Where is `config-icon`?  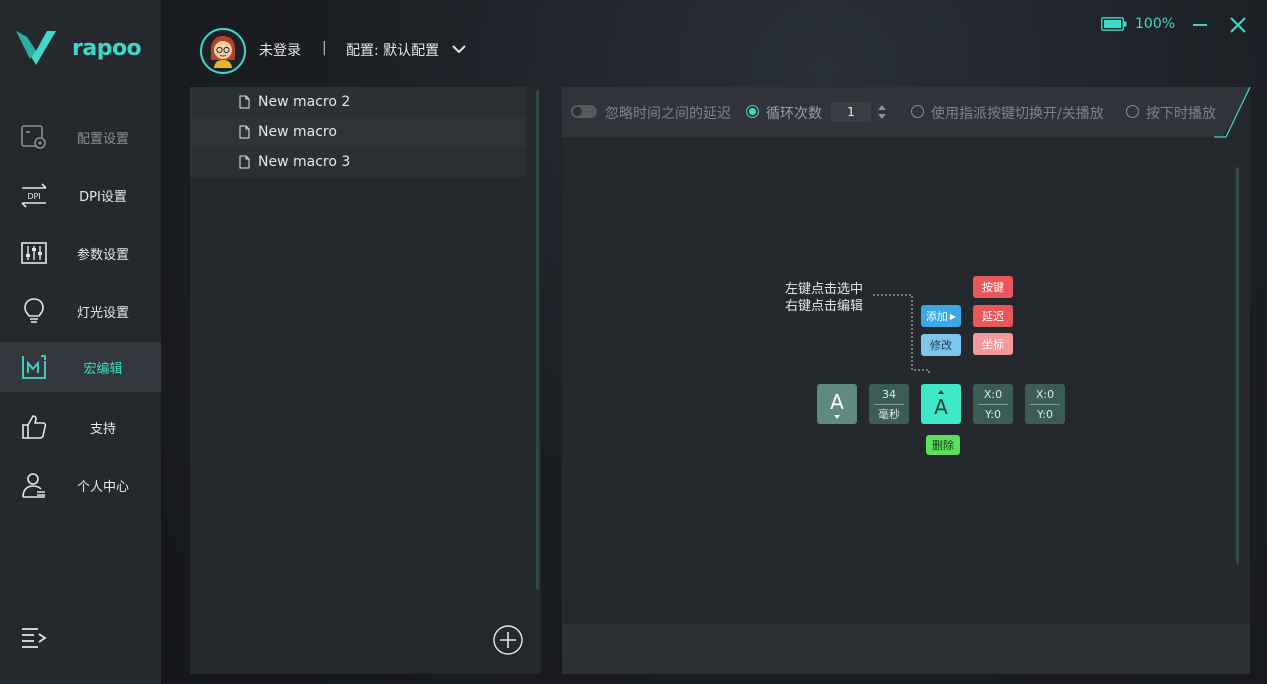 config-icon is located at coordinates (33, 137).